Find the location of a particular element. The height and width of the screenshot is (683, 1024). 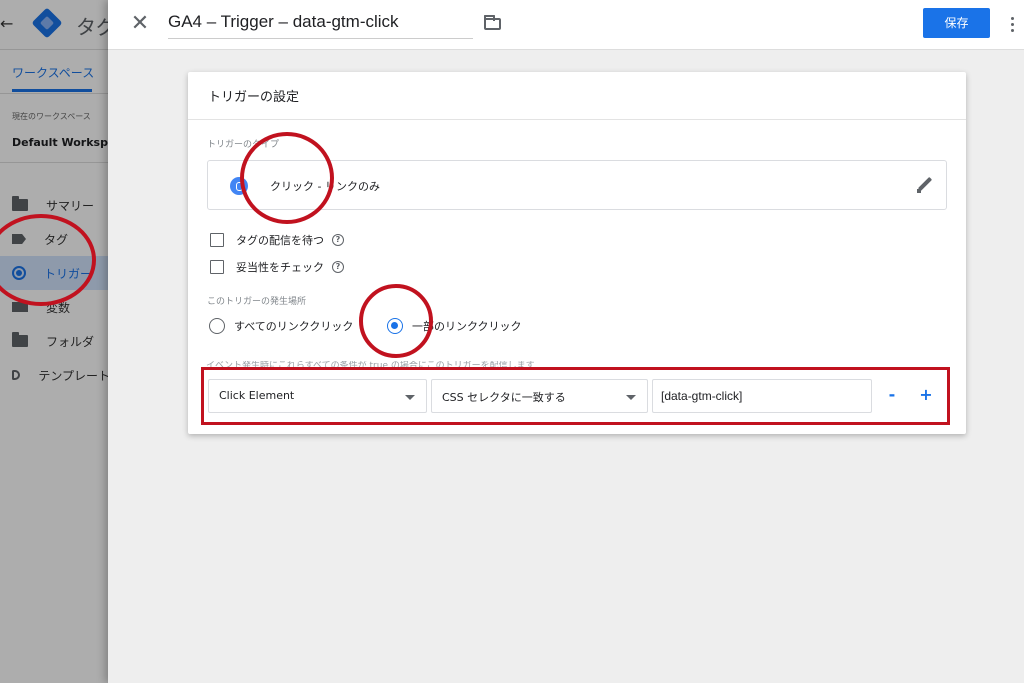

radio-some-link-clicks: 一部のリンククリック is located at coordinates (454, 326).